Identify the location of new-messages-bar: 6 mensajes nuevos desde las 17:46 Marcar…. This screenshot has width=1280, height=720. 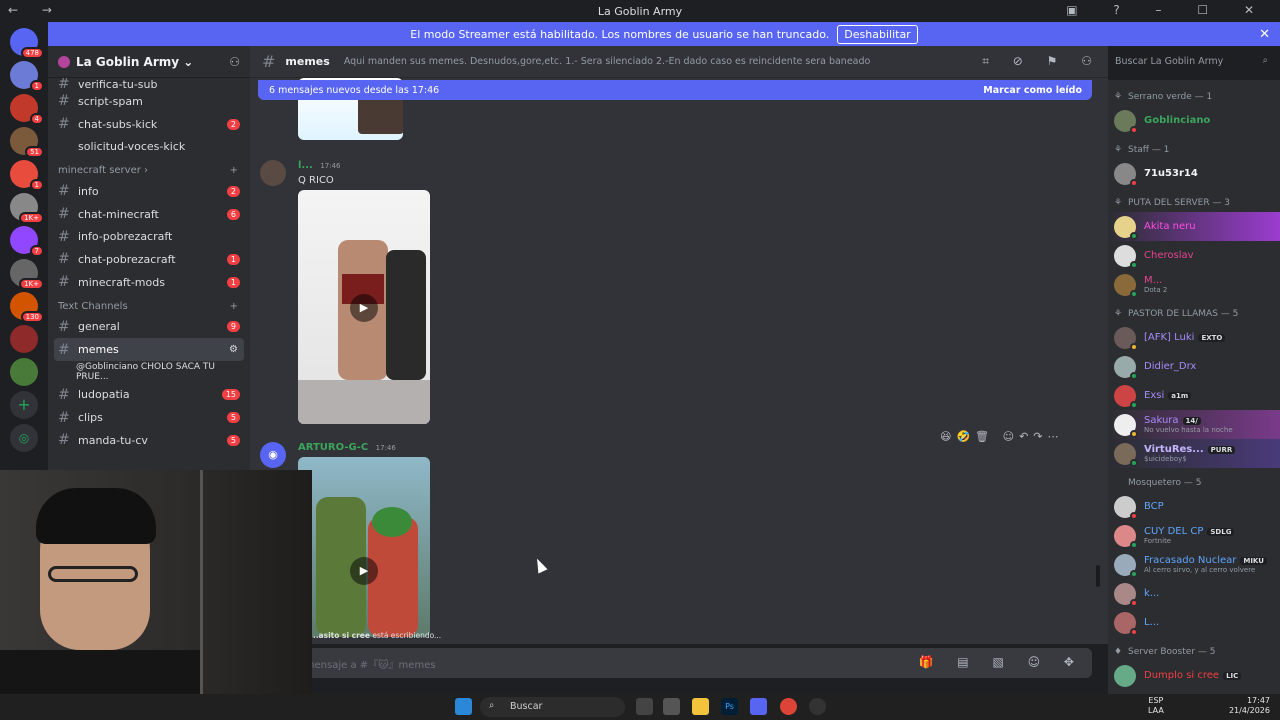
(675, 90).